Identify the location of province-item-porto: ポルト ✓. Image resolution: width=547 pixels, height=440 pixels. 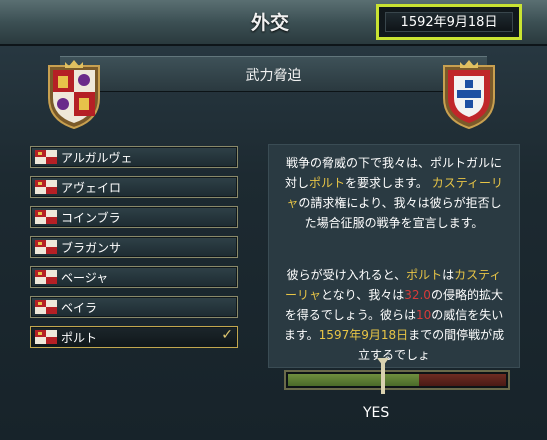
(134, 337).